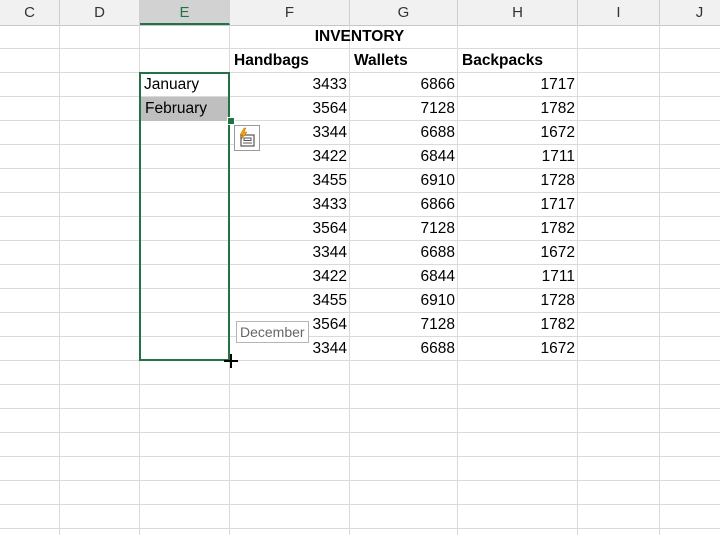 Image resolution: width=720 pixels, height=535 pixels. I want to click on column-header-g: G, so click(404, 12).